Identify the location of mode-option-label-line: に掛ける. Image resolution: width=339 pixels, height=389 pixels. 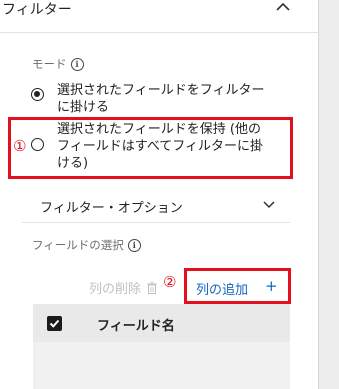
(83, 107).